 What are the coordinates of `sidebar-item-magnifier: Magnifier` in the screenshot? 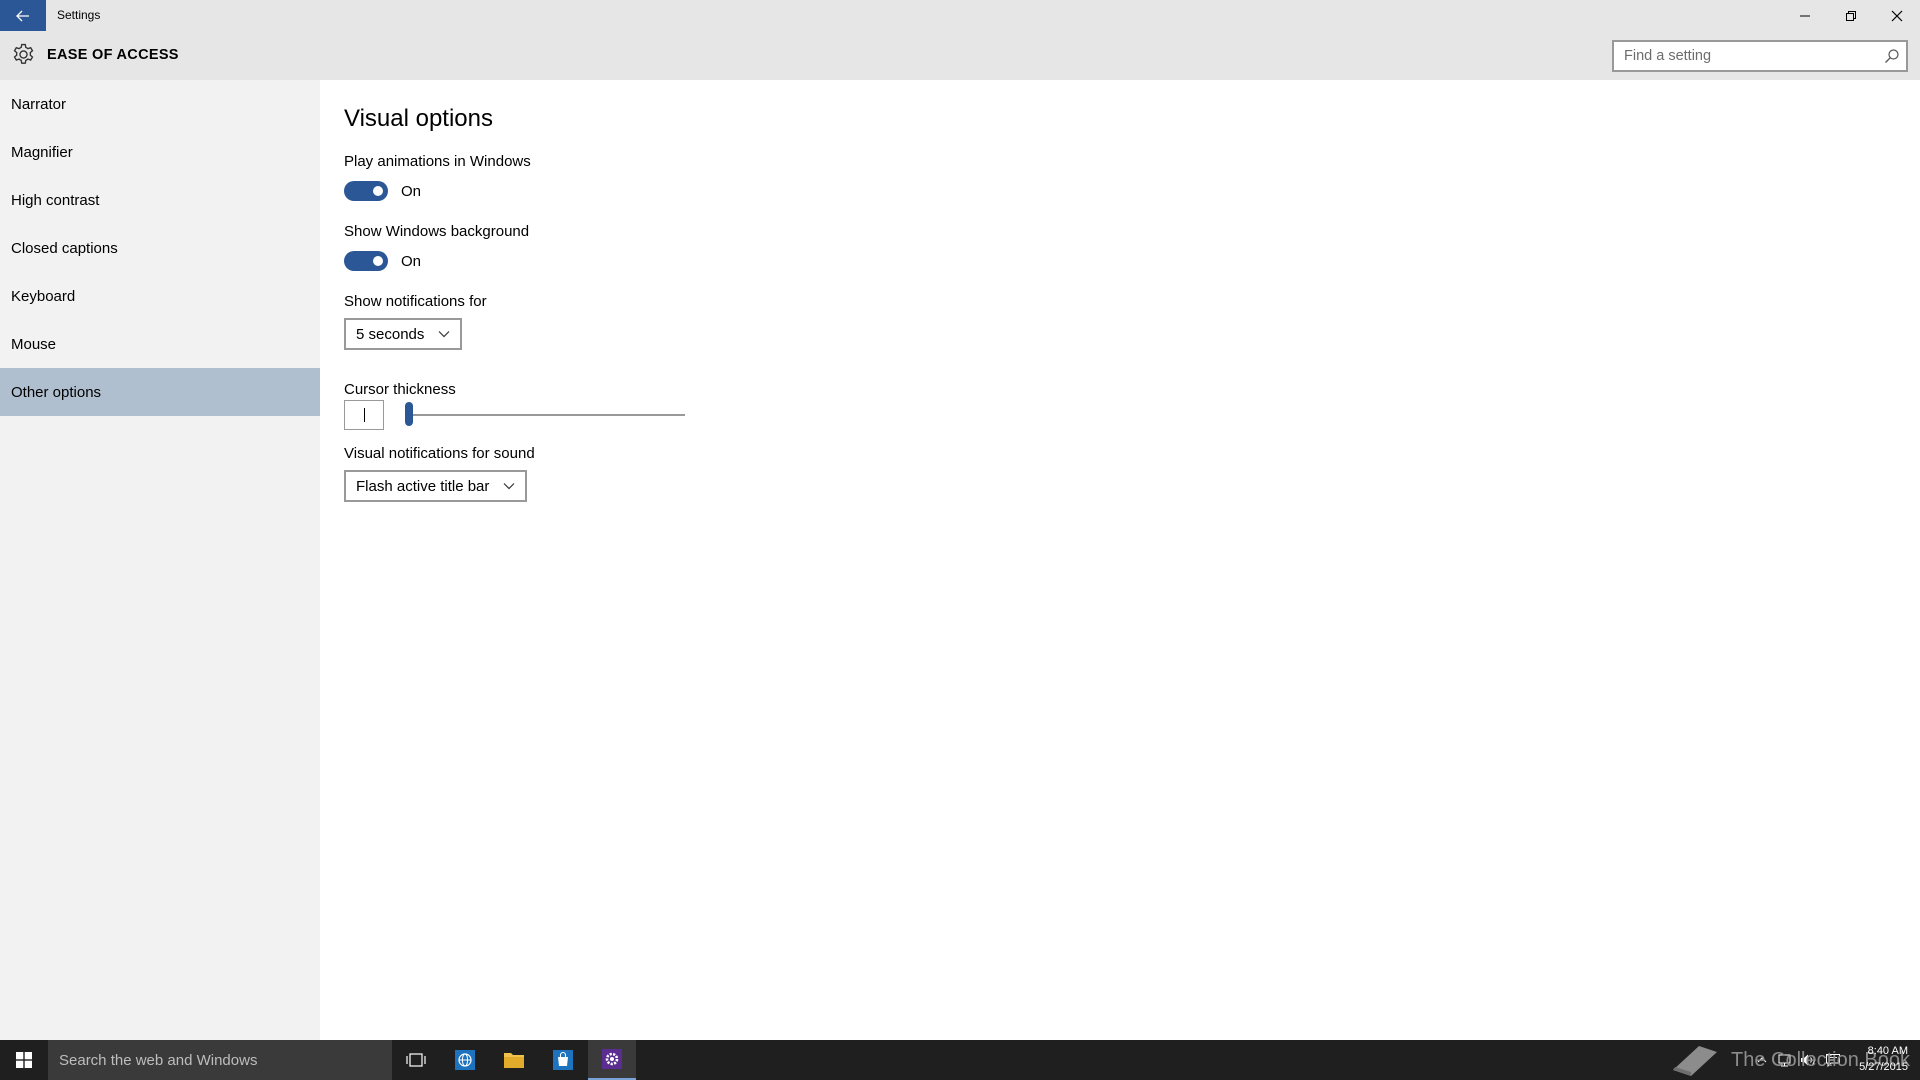 It's located at (160, 152).